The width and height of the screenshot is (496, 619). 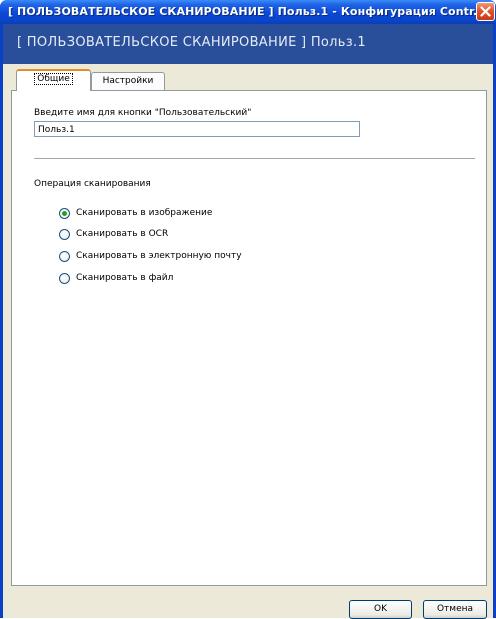 I want to click on scan-operation-label: Операция сканирования, so click(x=92, y=184).